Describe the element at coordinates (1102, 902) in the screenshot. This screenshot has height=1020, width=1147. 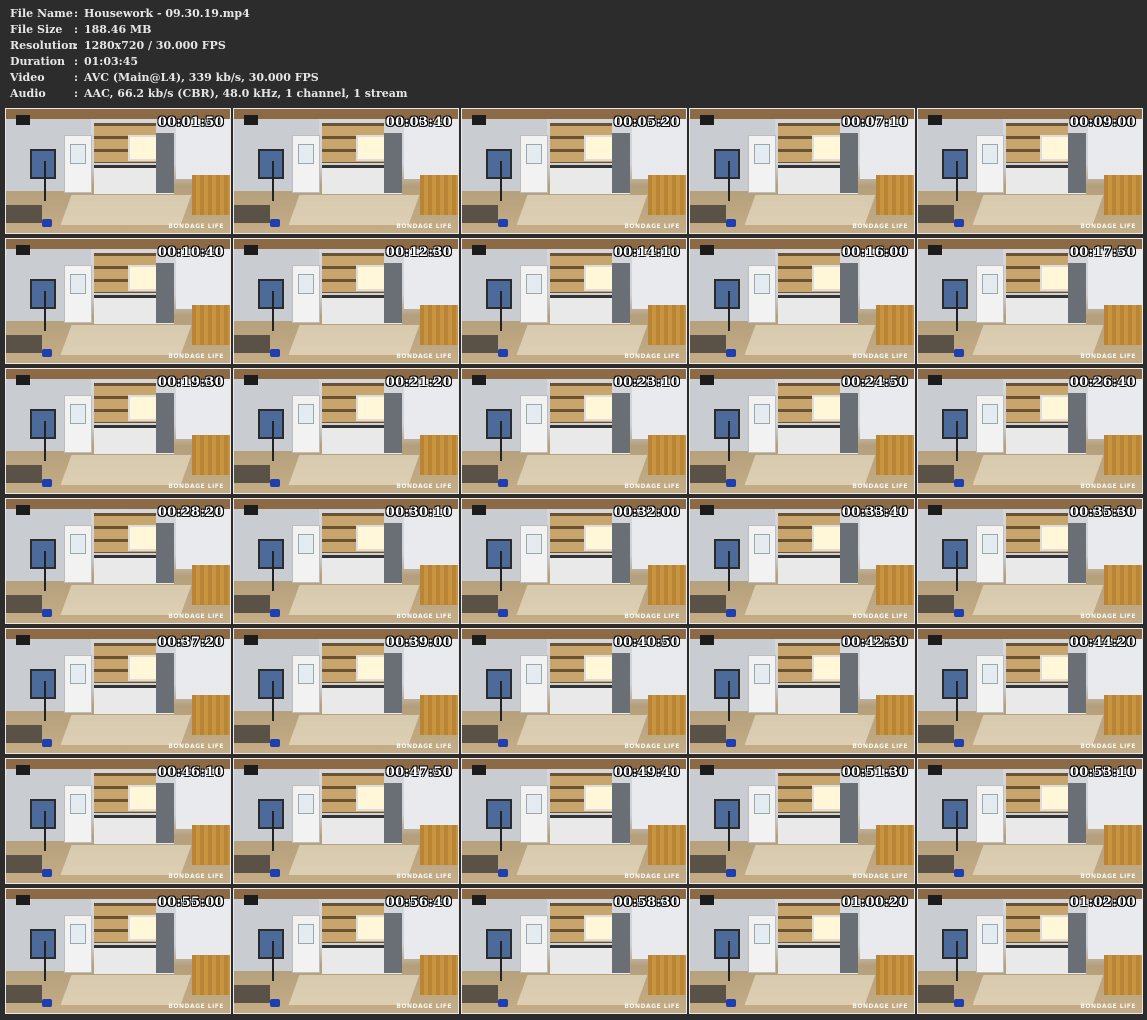
I see `timestamp-label: 01:02:00` at that location.